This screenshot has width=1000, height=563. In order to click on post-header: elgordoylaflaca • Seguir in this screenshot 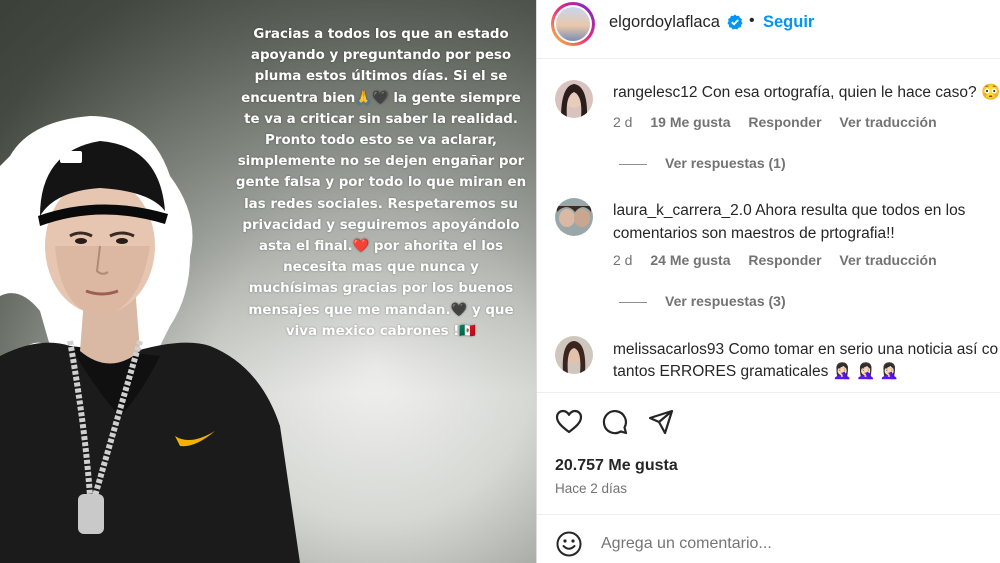, I will do `click(768, 29)`.